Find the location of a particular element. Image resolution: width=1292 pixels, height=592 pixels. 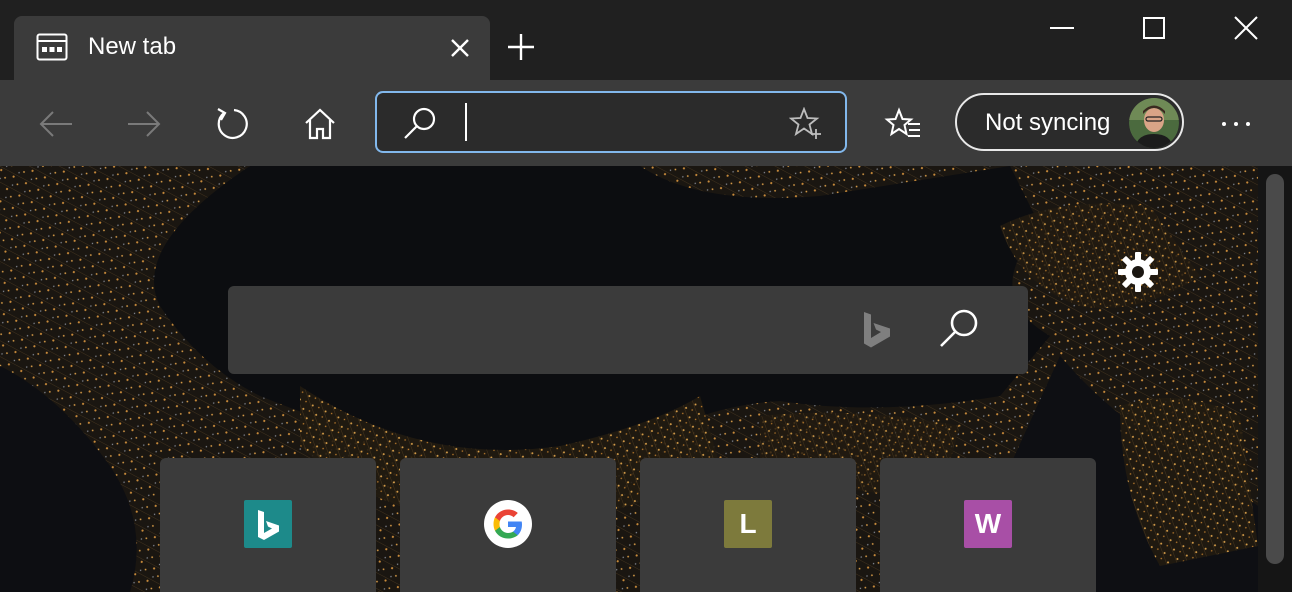

address-bar is located at coordinates (611, 122).